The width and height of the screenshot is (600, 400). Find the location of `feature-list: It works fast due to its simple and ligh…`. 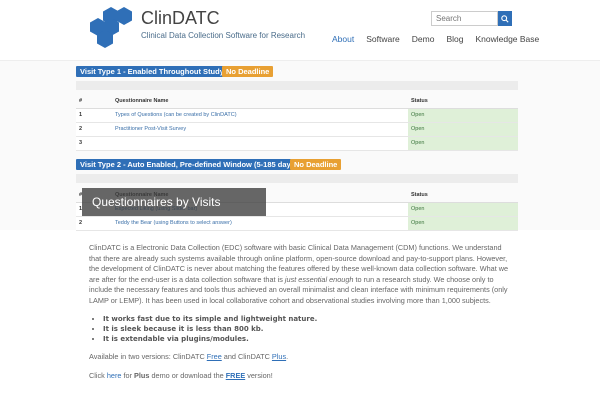

feature-list: It works fast due to its simple and ligh… is located at coordinates (307, 329).